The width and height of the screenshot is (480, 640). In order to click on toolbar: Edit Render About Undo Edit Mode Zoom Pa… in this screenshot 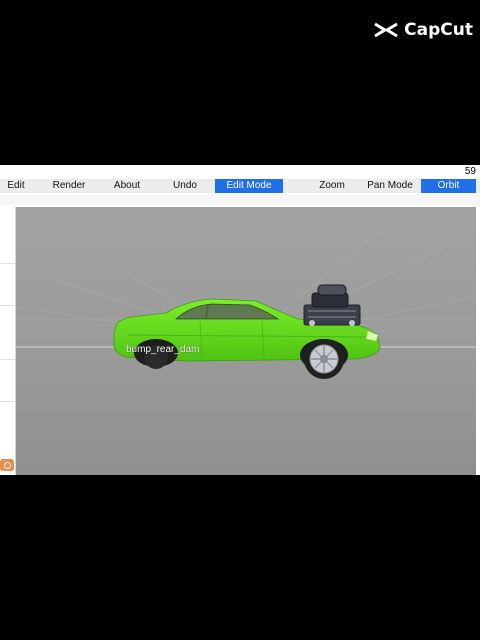, I will do `click(240, 186)`.